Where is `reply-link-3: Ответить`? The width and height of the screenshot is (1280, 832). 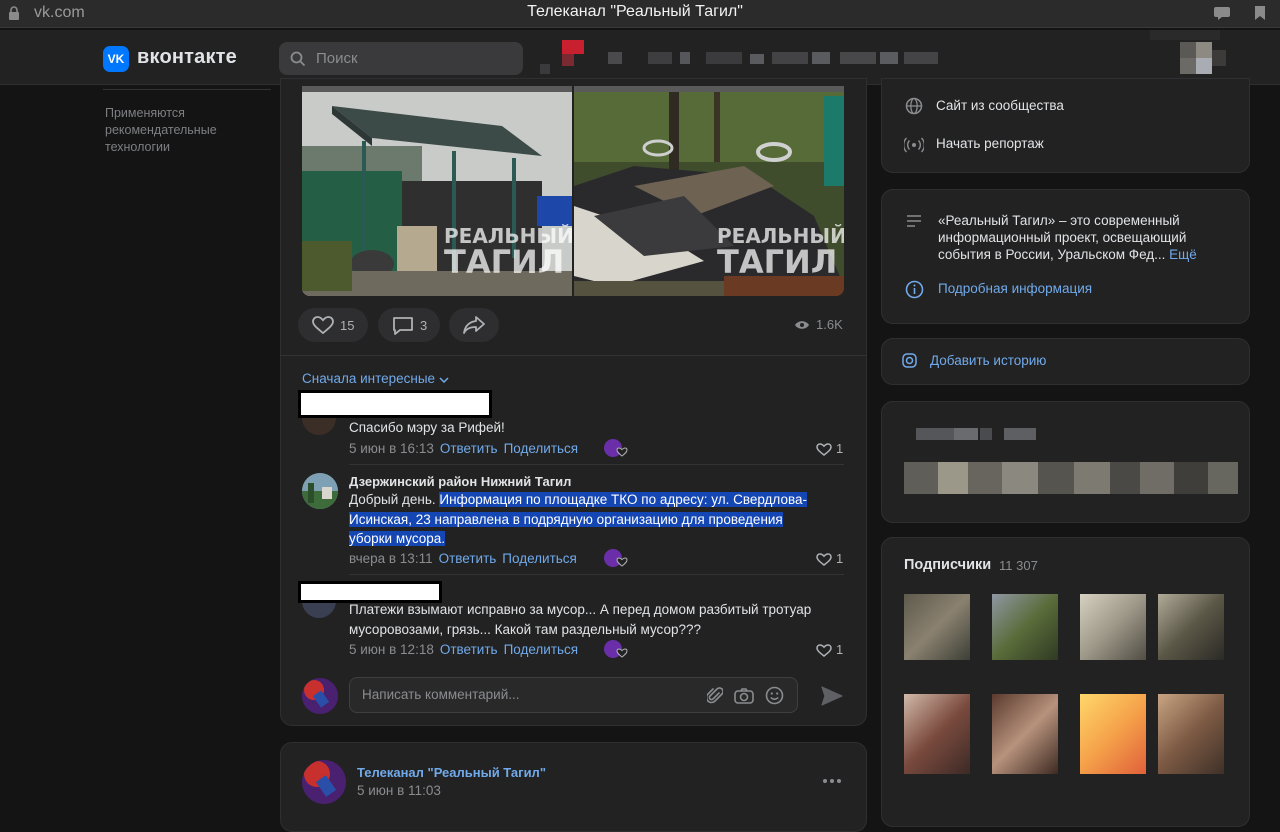 reply-link-3: Ответить is located at coordinates (469, 649).